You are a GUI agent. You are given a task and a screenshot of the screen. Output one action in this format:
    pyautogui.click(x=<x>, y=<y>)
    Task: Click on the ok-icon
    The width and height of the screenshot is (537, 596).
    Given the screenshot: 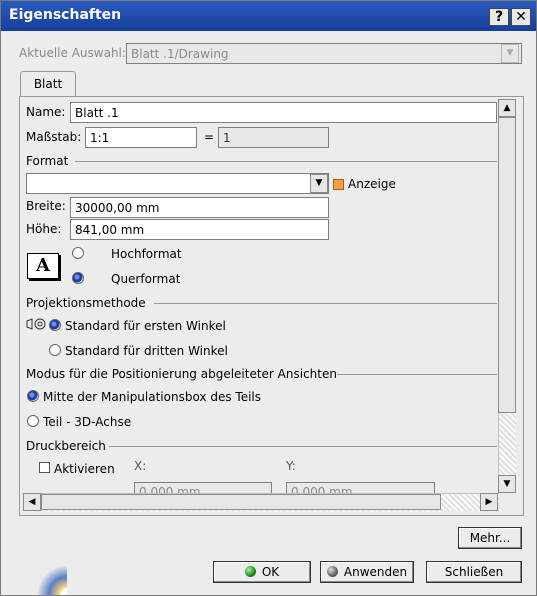 What is the action you would take?
    pyautogui.click(x=250, y=571)
    